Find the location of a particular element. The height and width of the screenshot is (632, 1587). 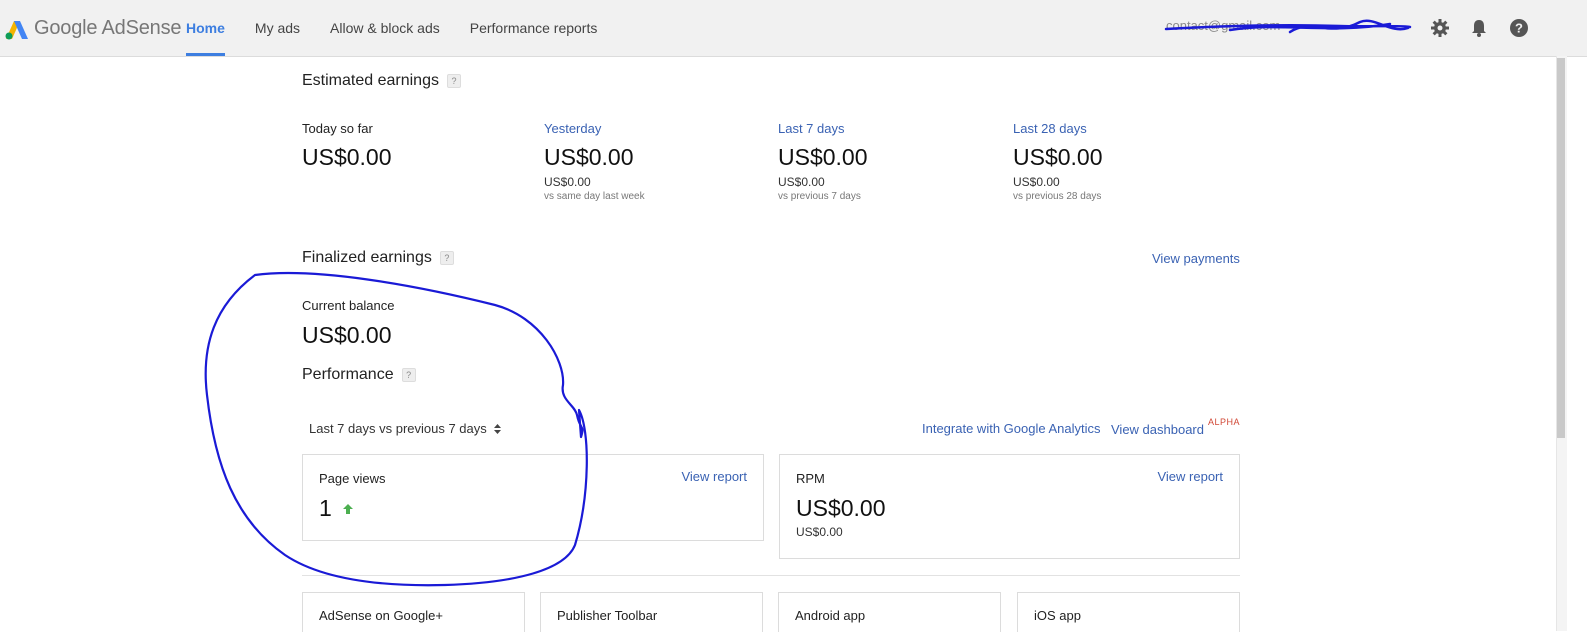

earnings-last-7-days-link: Last 7 days is located at coordinates (888, 128).